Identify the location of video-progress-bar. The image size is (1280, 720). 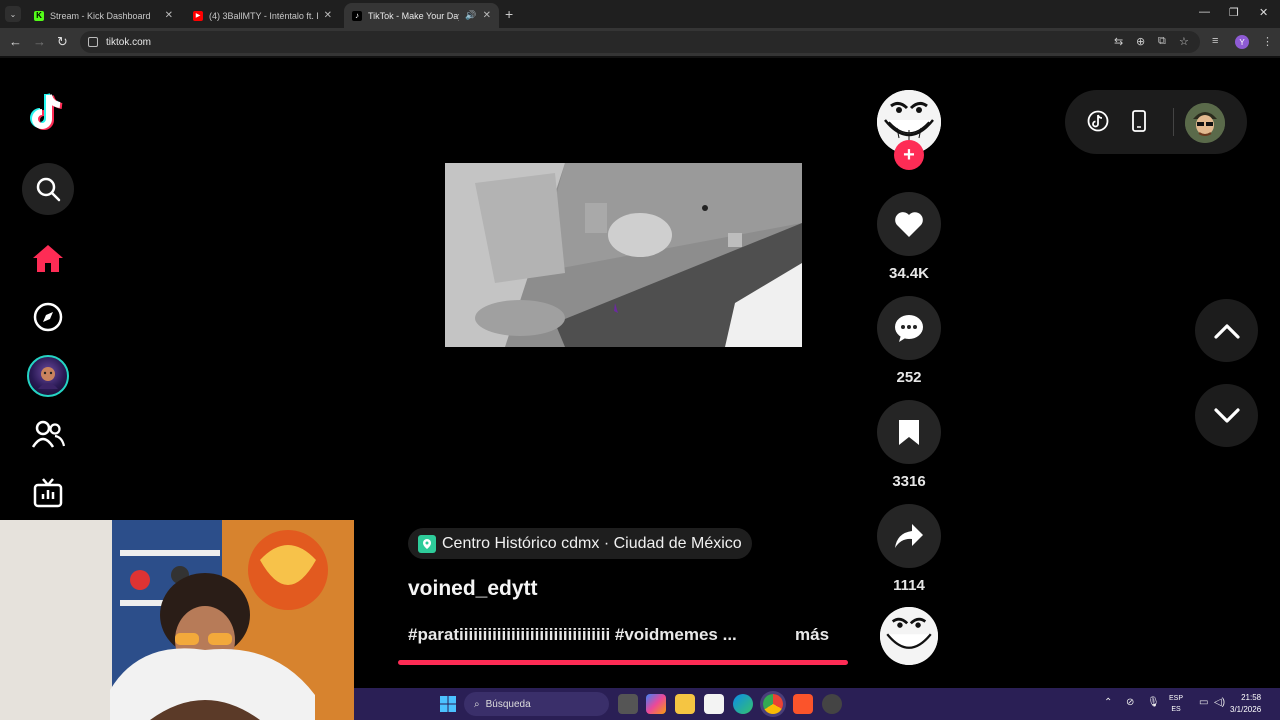
(623, 662).